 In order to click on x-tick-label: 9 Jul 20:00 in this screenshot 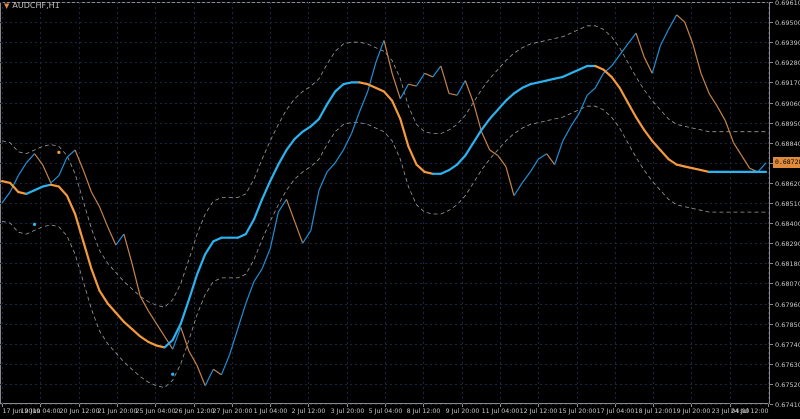, I will do `click(463, 411)`.